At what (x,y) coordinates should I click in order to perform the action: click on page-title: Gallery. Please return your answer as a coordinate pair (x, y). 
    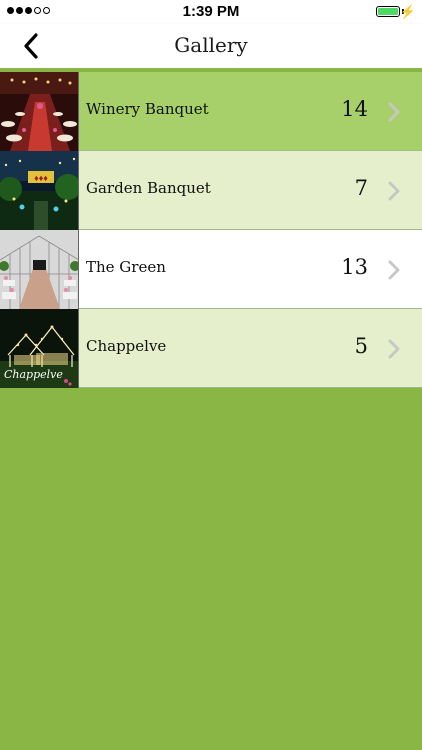
    Looking at the image, I should click on (211, 45).